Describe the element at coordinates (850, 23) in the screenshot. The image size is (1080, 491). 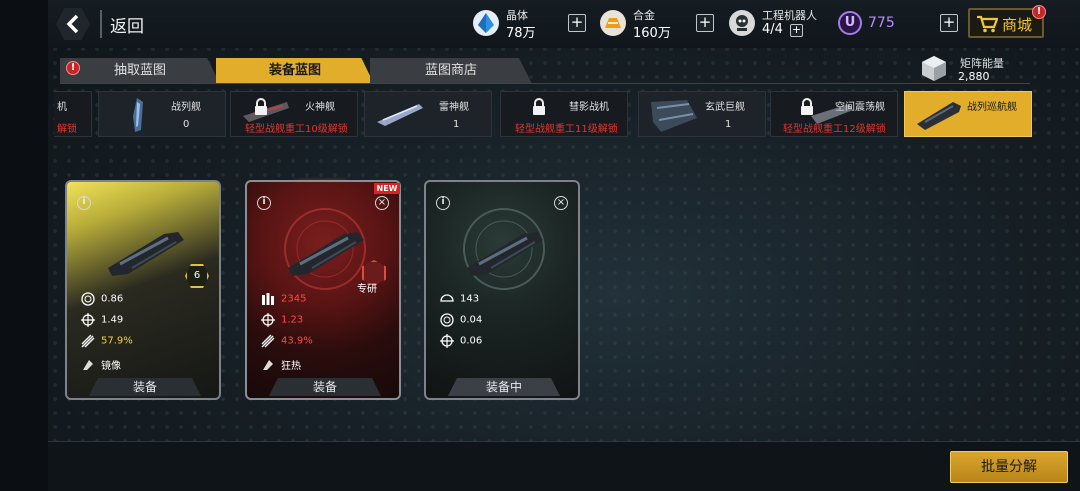
I see `u-currency-icon: U` at that location.